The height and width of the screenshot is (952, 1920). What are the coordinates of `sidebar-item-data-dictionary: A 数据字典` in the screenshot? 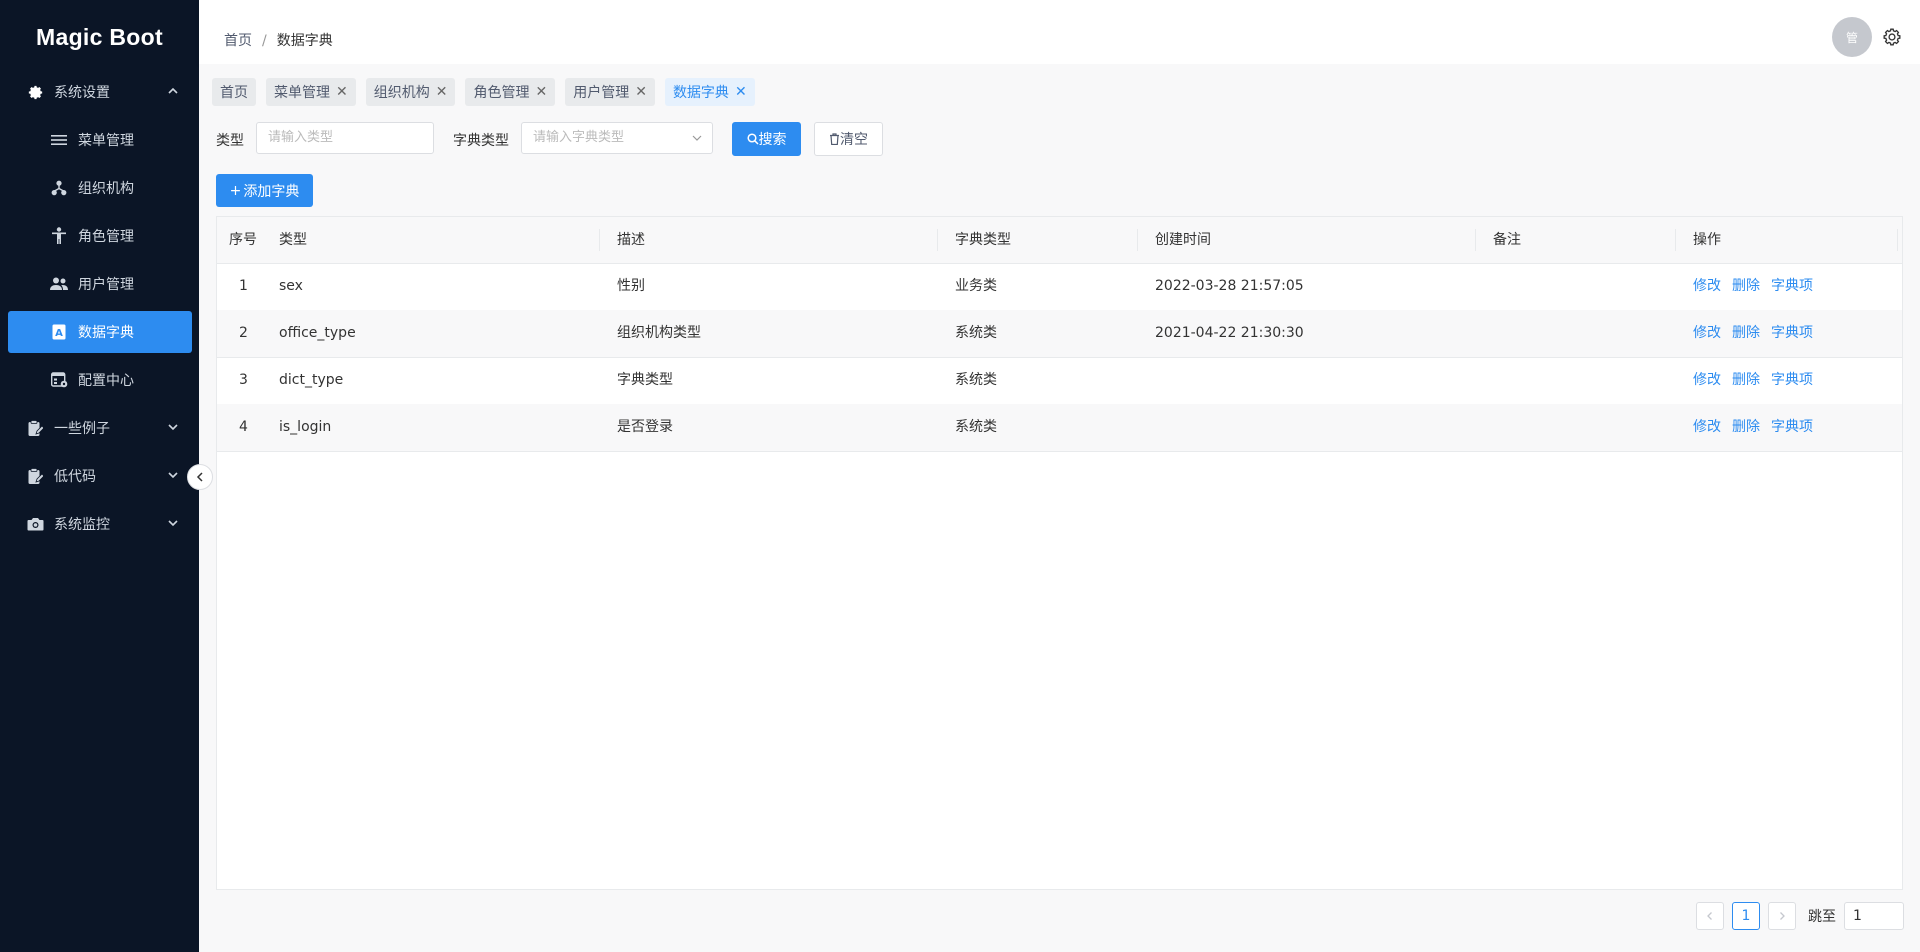 It's located at (100, 332).